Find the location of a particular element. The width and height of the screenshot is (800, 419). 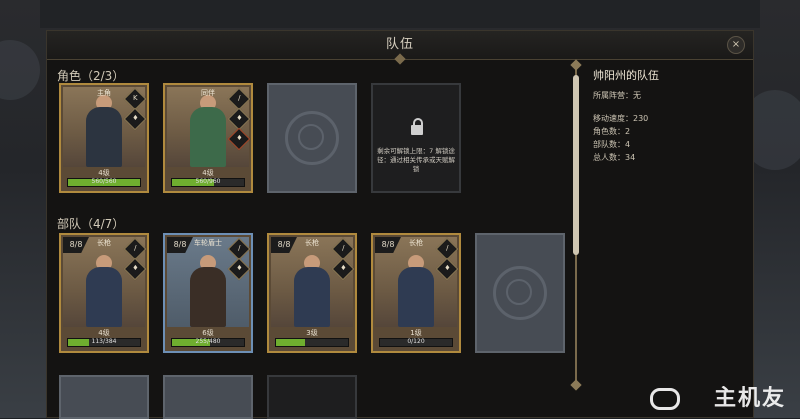

troop-card: 8/8 车轮盾士 / ♦ 6级 255/480 is located at coordinates (208, 293).